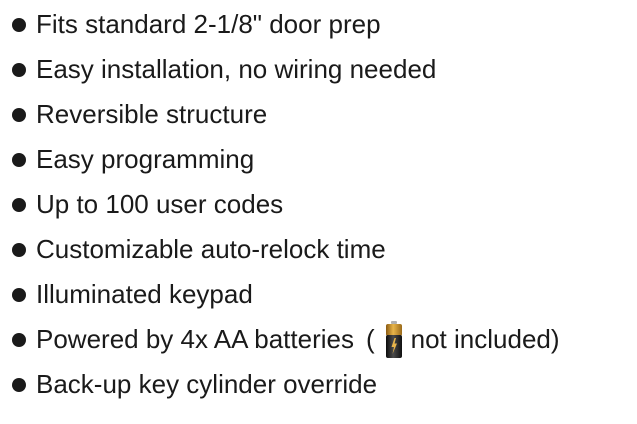 This screenshot has height=424, width=637. What do you see at coordinates (236, 69) in the screenshot?
I see `feature-text: Easy installation, no wiring needed` at bounding box center [236, 69].